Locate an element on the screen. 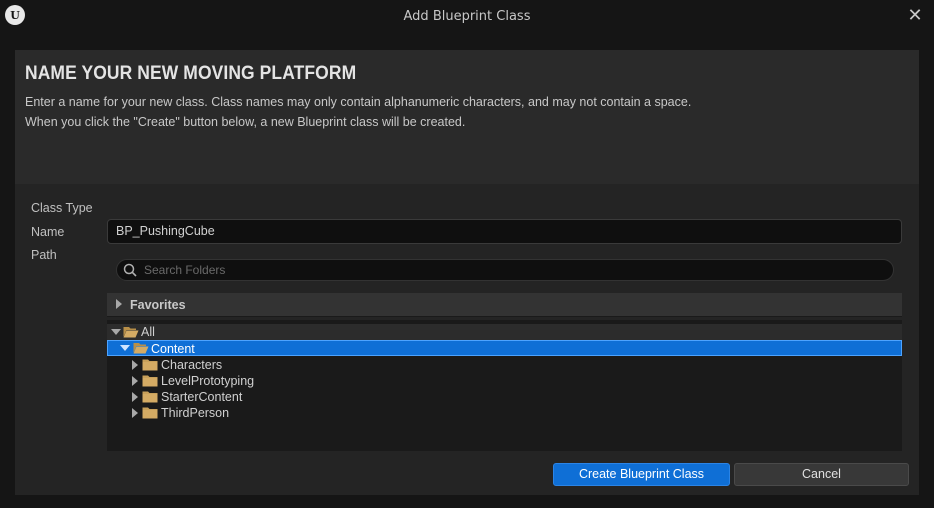 The width and height of the screenshot is (934, 508). tree-item-label: Characters is located at coordinates (192, 365).